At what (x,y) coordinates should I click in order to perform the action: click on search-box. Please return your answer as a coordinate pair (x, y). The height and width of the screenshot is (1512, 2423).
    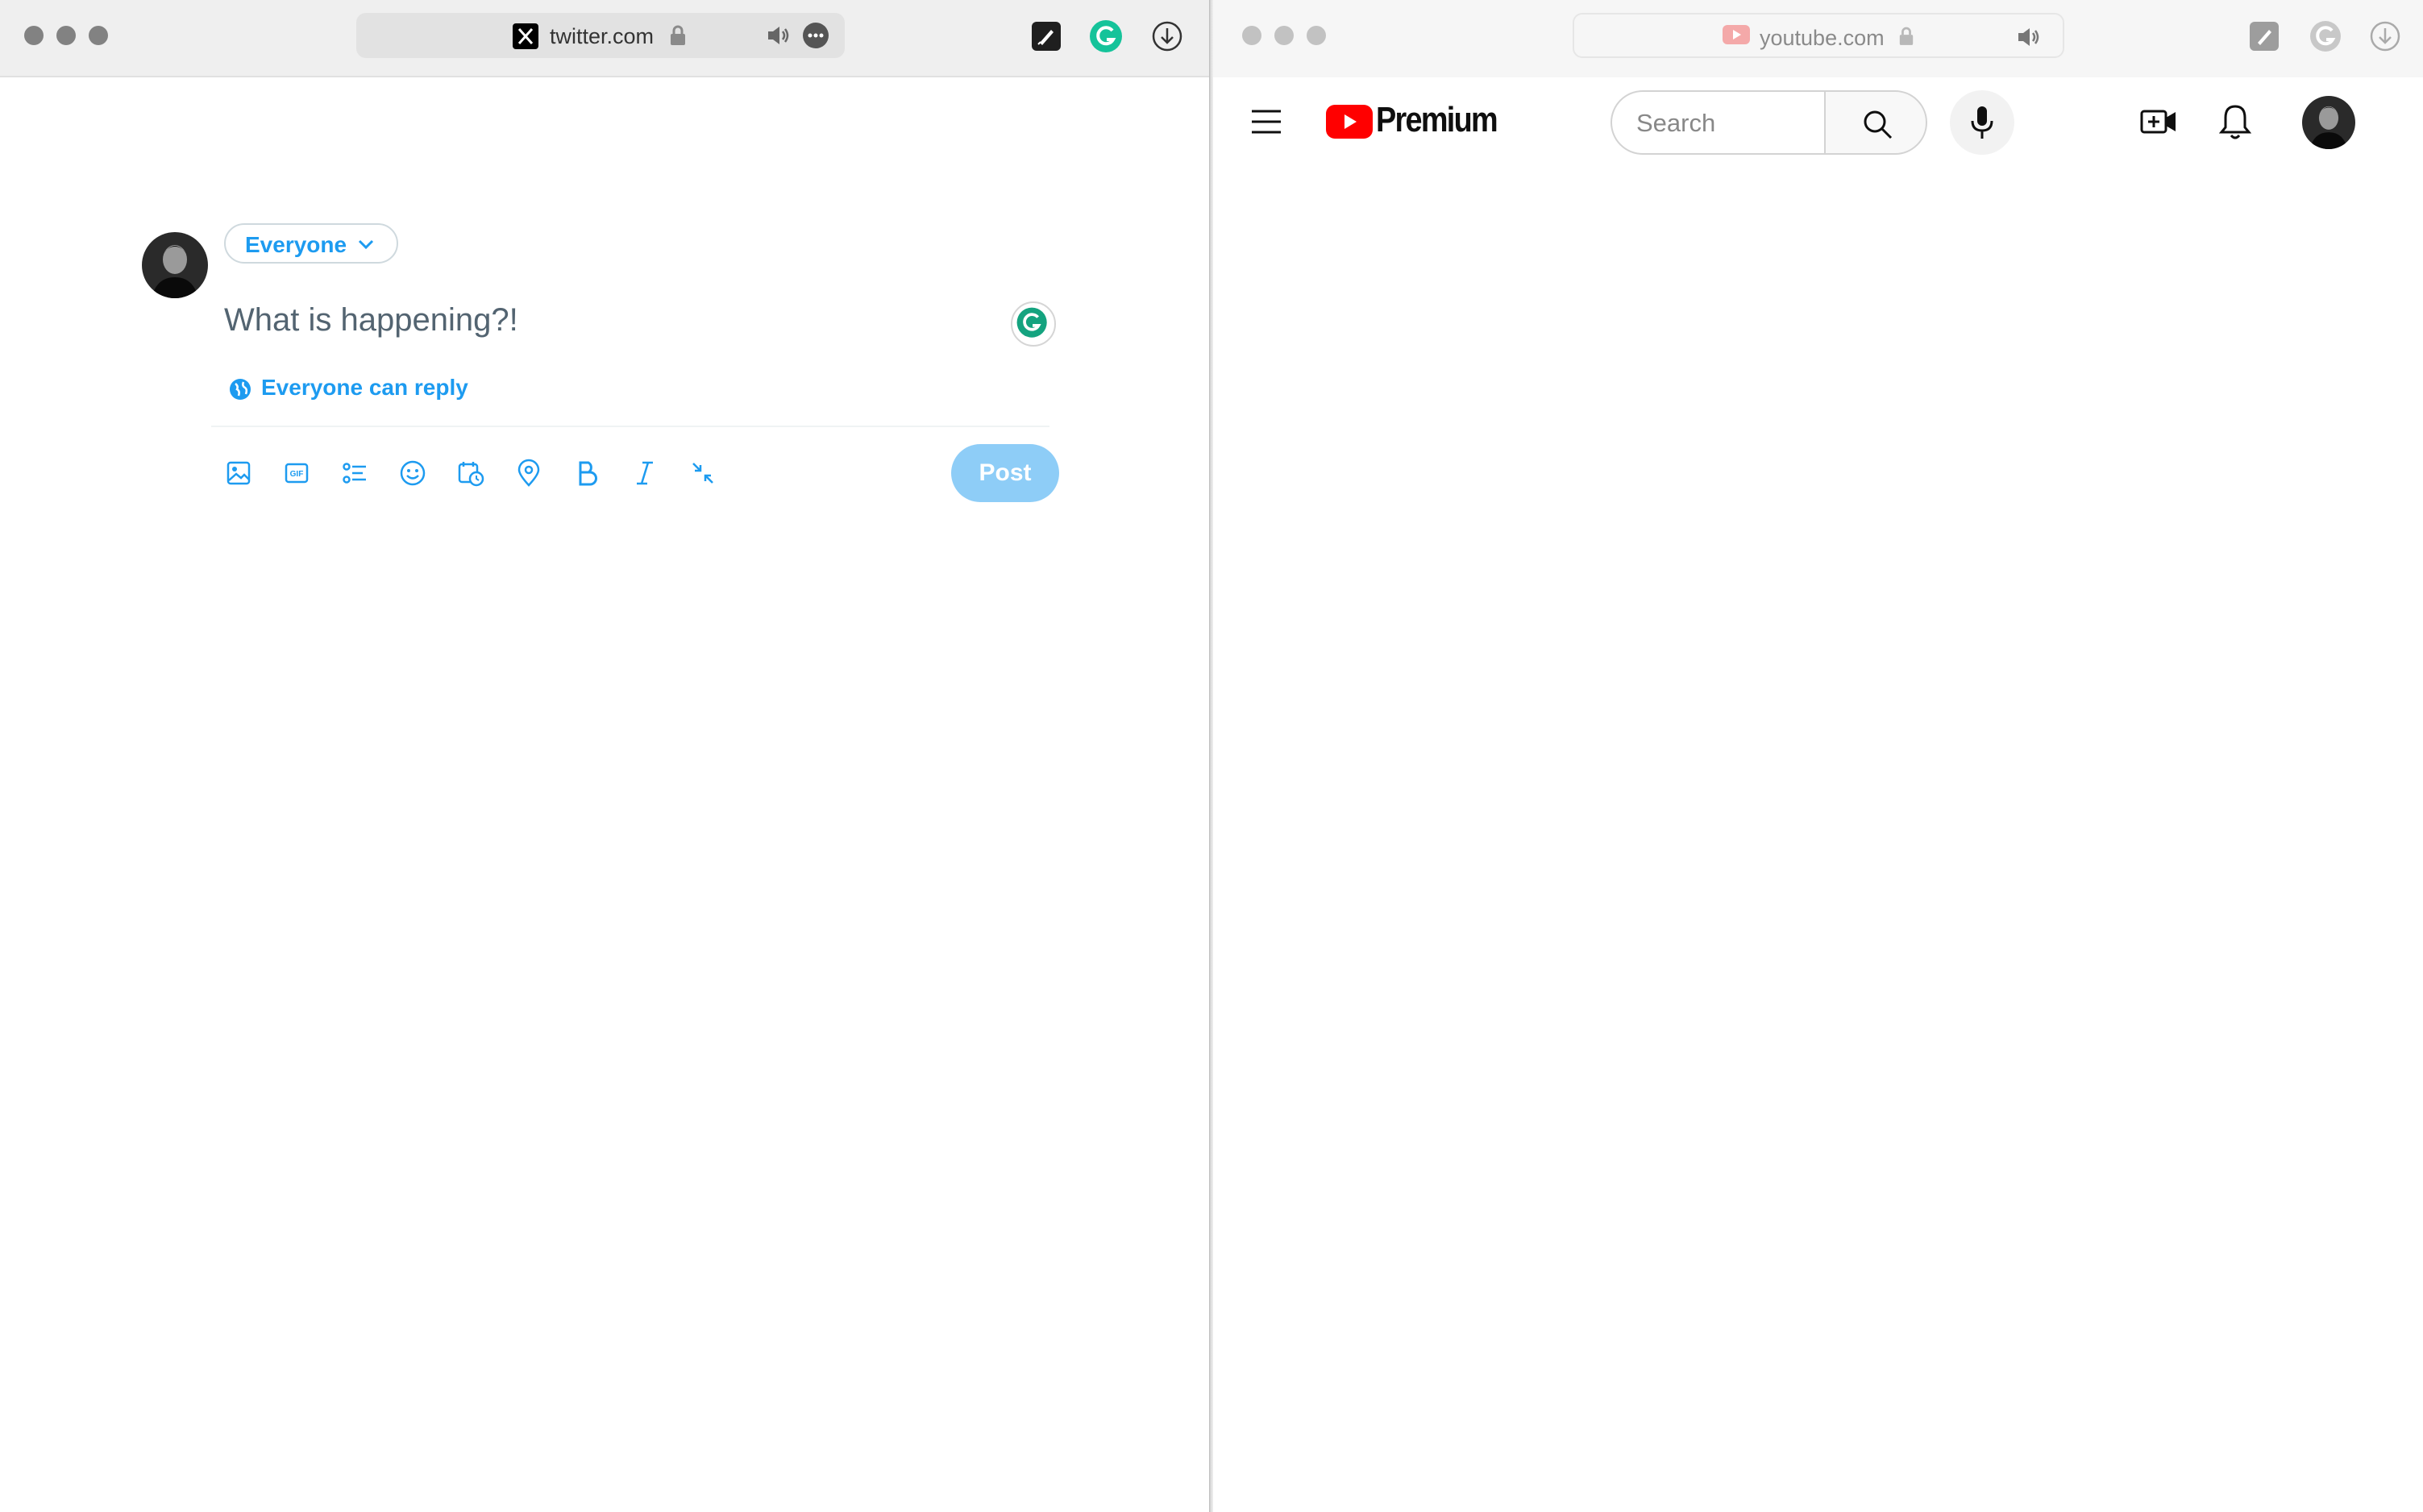
    Looking at the image, I should click on (1717, 122).